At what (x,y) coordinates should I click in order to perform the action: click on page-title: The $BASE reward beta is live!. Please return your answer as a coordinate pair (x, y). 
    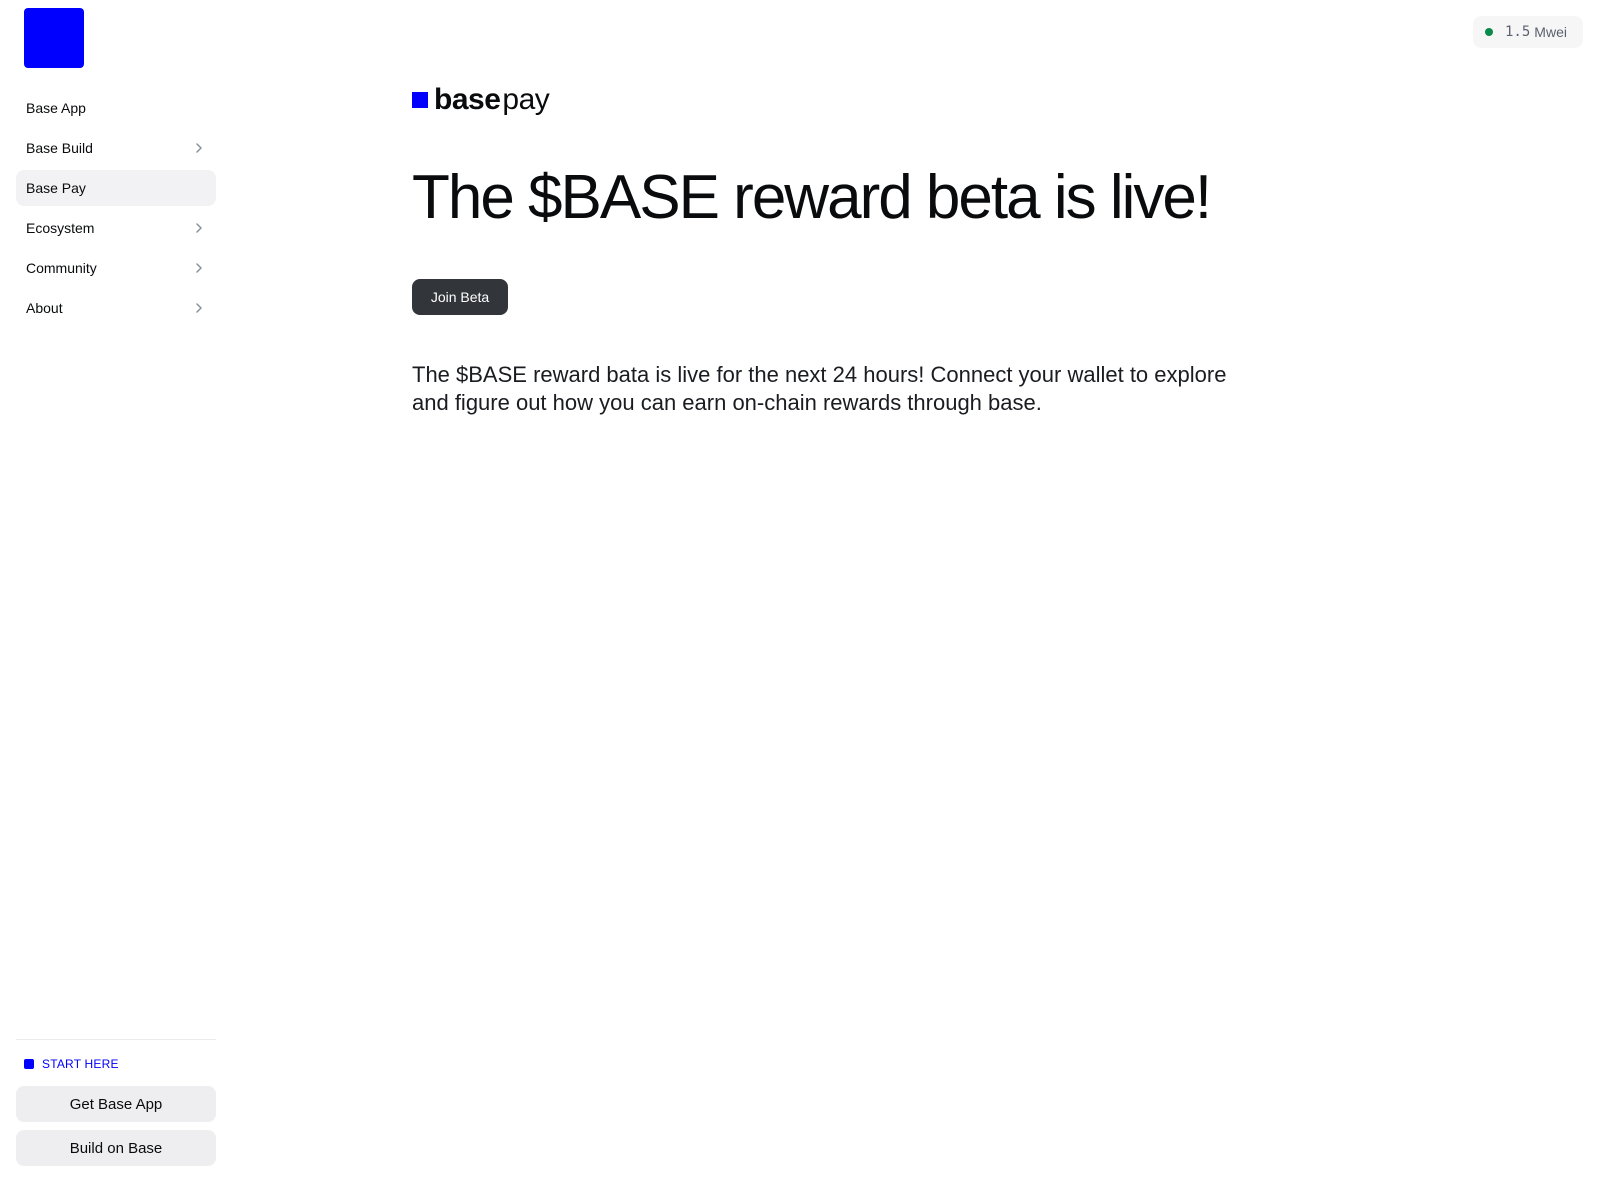
    Looking at the image, I should click on (812, 197).